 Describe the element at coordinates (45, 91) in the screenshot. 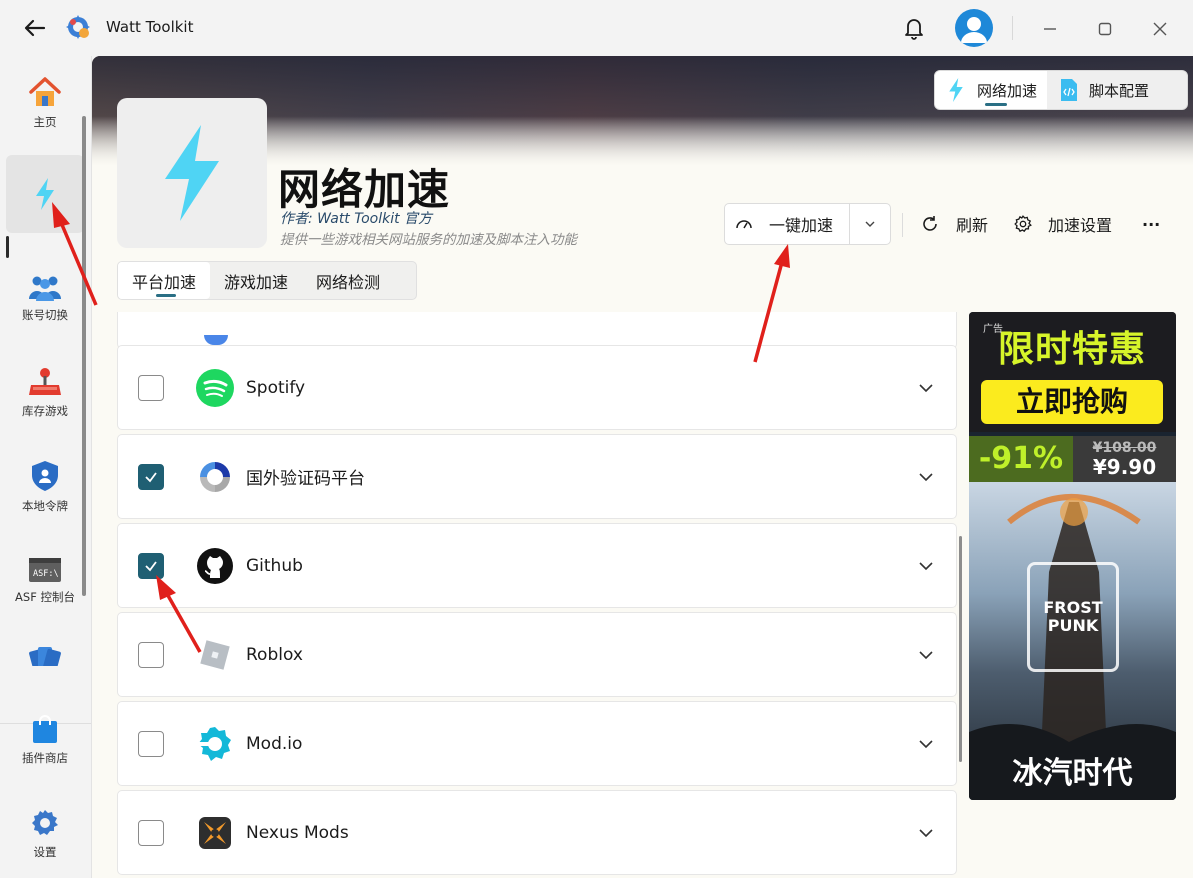

I see `home-icon` at that location.